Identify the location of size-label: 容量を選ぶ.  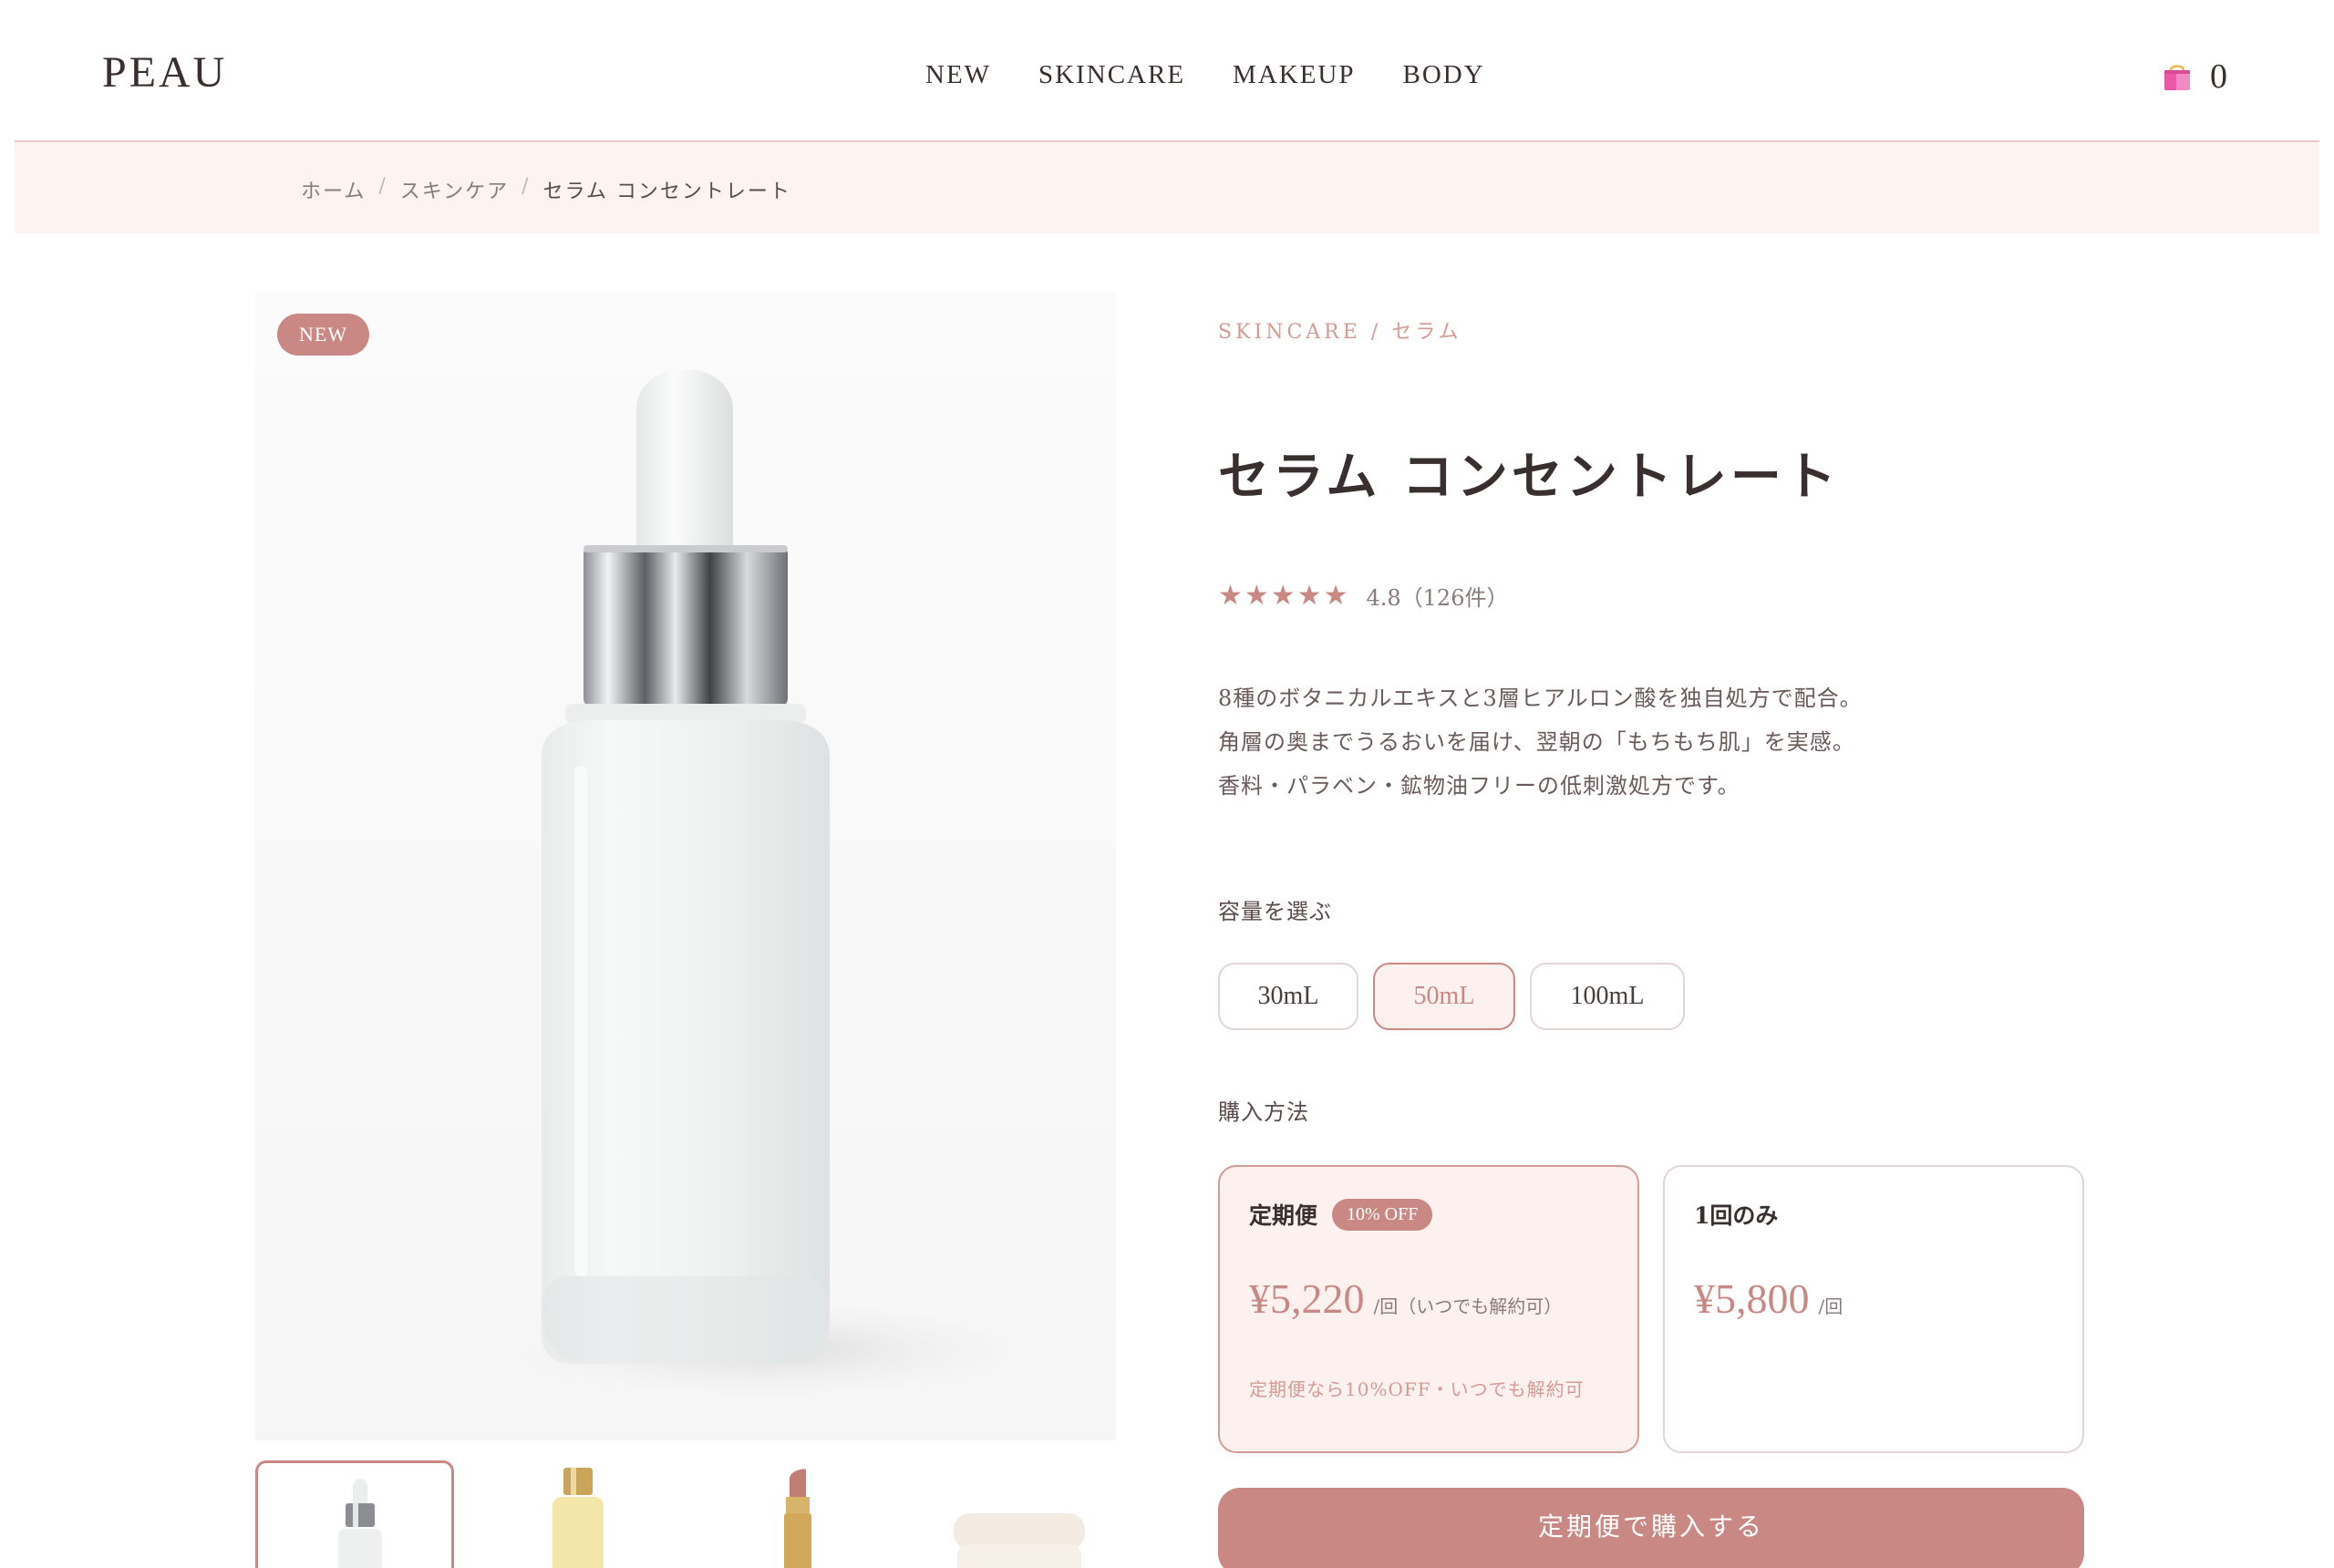
(1275, 911).